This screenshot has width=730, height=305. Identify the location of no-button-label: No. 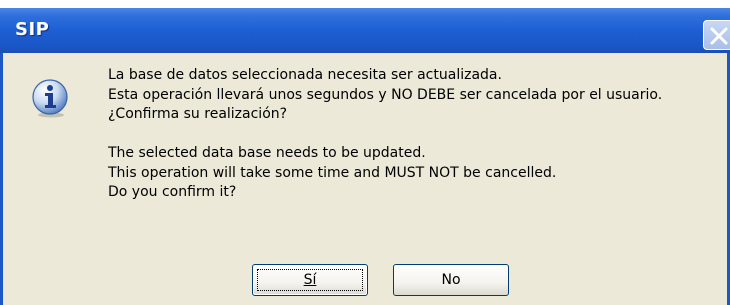
(451, 280).